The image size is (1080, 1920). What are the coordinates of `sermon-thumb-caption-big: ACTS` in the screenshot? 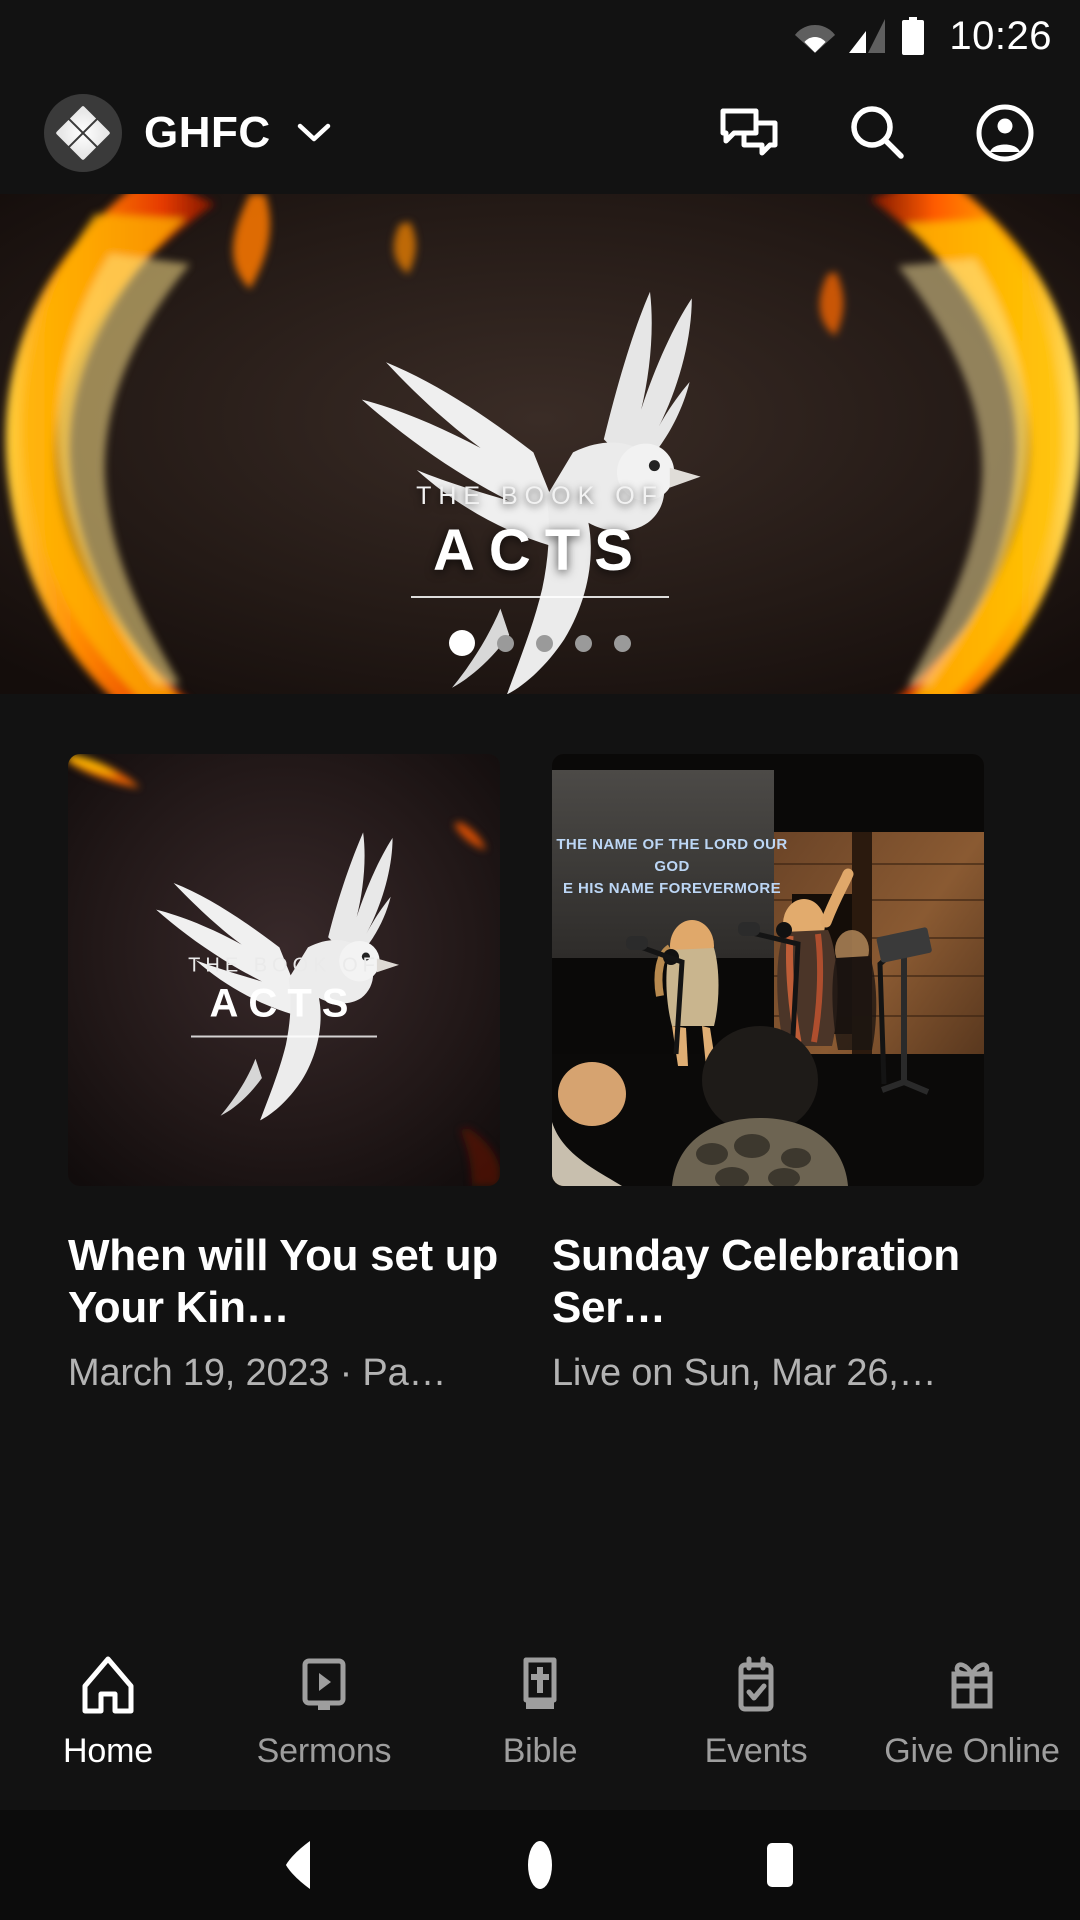 It's located at (284, 1003).